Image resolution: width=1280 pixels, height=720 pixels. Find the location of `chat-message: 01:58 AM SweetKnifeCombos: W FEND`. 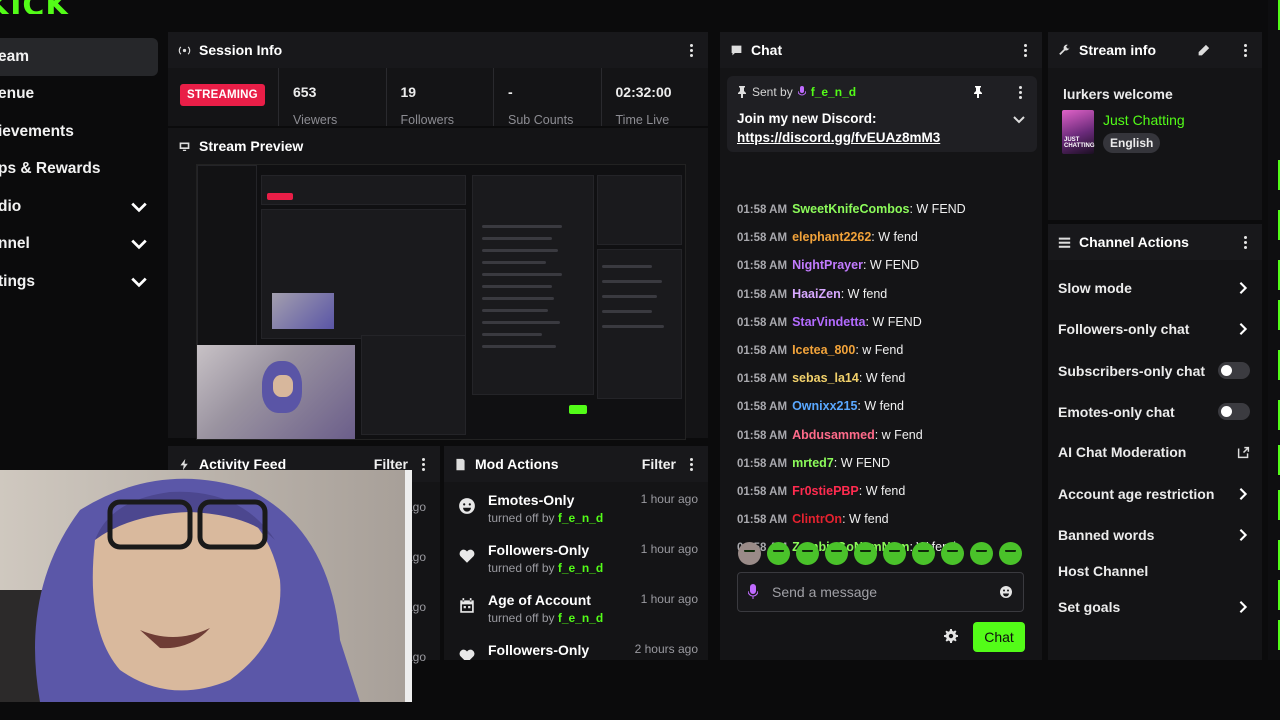

chat-message: 01:58 AM SweetKnifeCombos: W FEND is located at coordinates (851, 209).